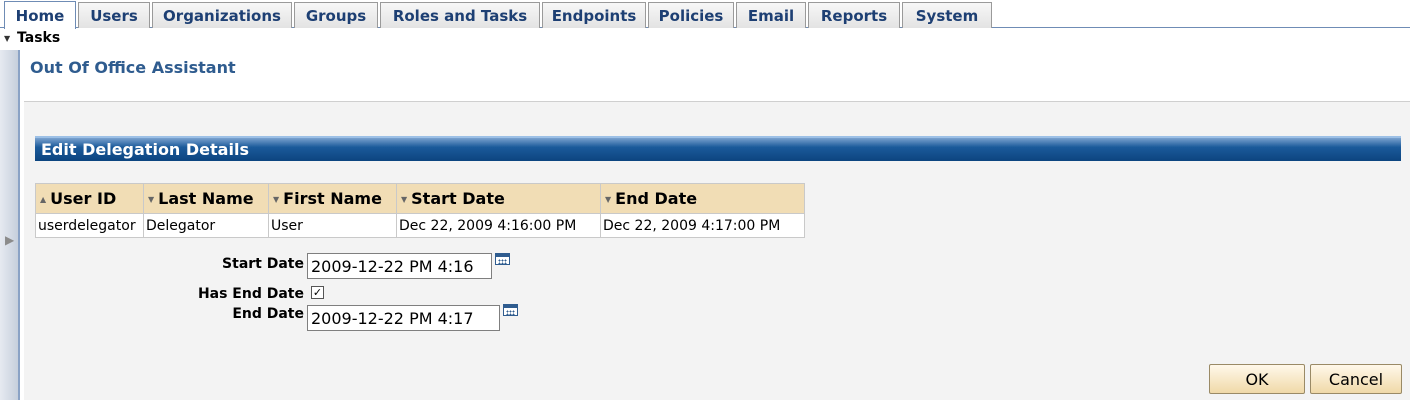 The height and width of the screenshot is (400, 1410). I want to click on column-header-start-date: ▼ Start Date, so click(498, 198).